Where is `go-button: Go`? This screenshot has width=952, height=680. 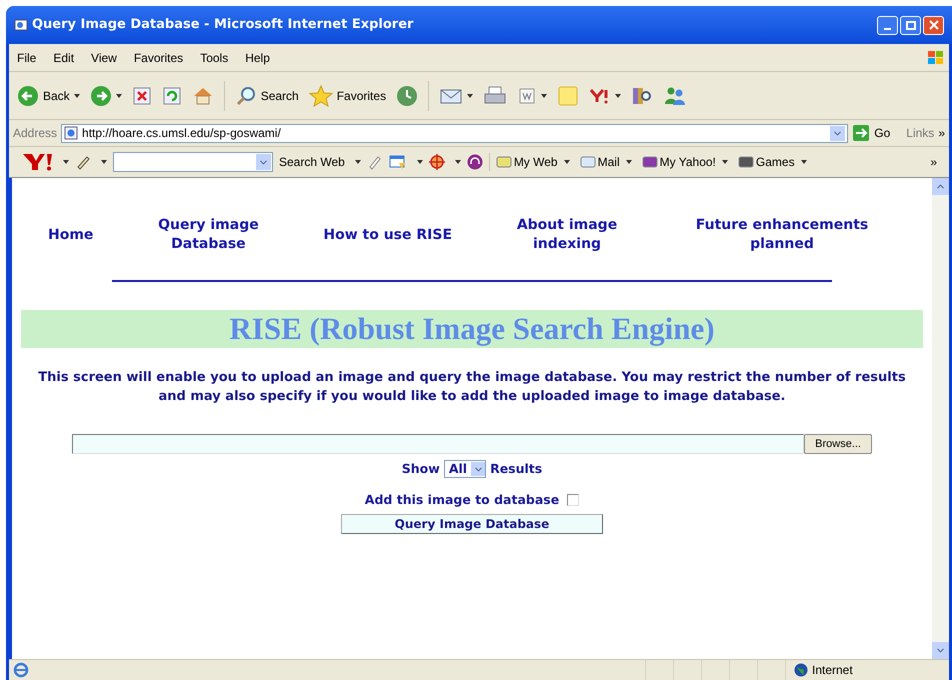 go-button: Go is located at coordinates (882, 133).